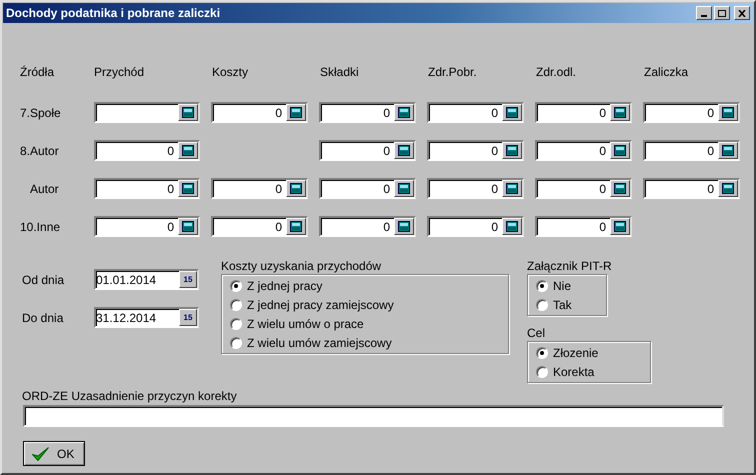  I want to click on radio-label: Z wielu umów zamiejscowy, so click(319, 343).